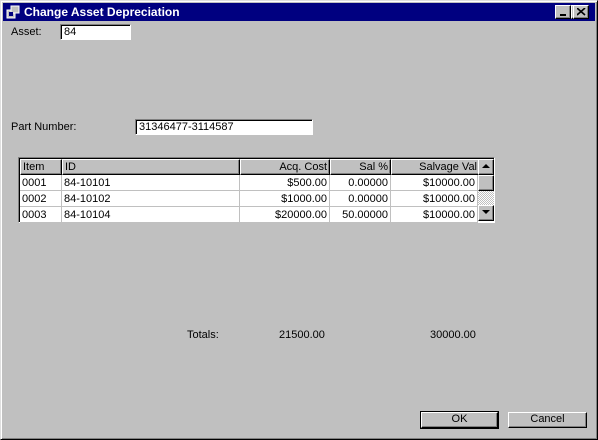  Describe the element at coordinates (151, 199) in the screenshot. I see `cell-id: 84-10102` at that location.